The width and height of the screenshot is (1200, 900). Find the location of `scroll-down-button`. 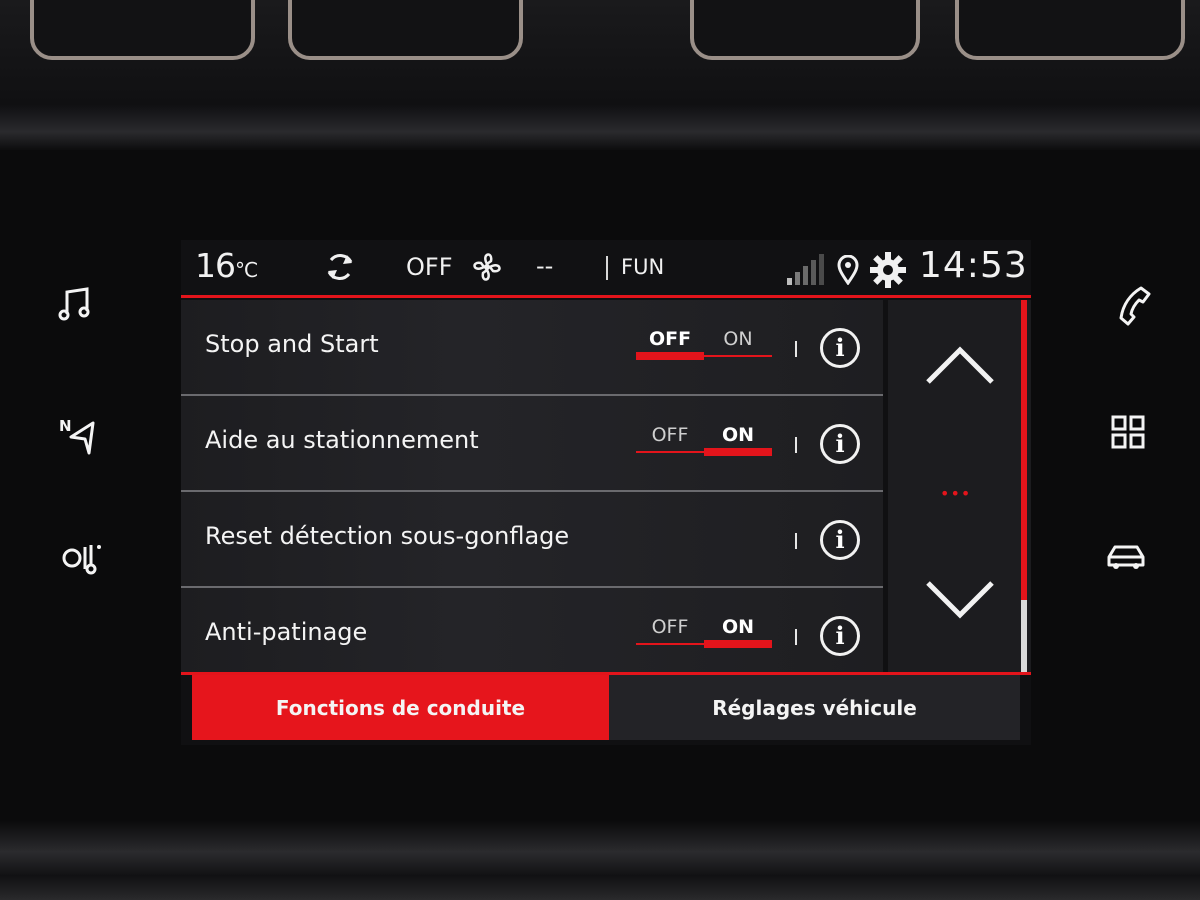

scroll-down-button is located at coordinates (960, 600).